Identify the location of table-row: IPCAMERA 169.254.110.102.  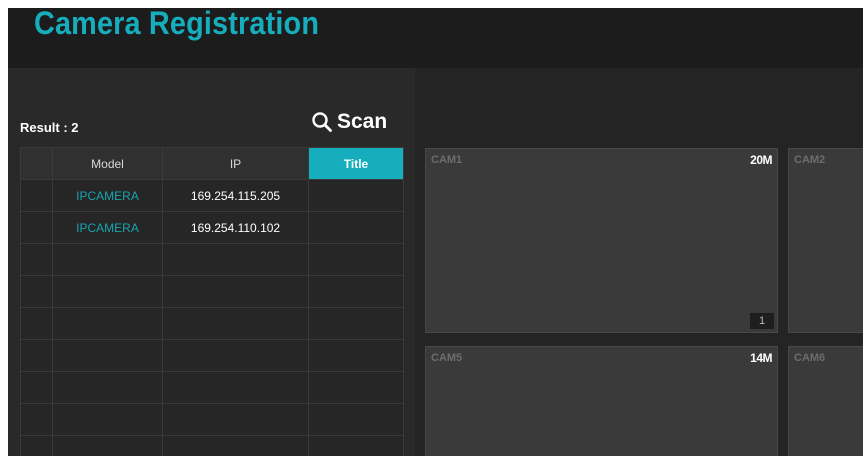
(212, 227).